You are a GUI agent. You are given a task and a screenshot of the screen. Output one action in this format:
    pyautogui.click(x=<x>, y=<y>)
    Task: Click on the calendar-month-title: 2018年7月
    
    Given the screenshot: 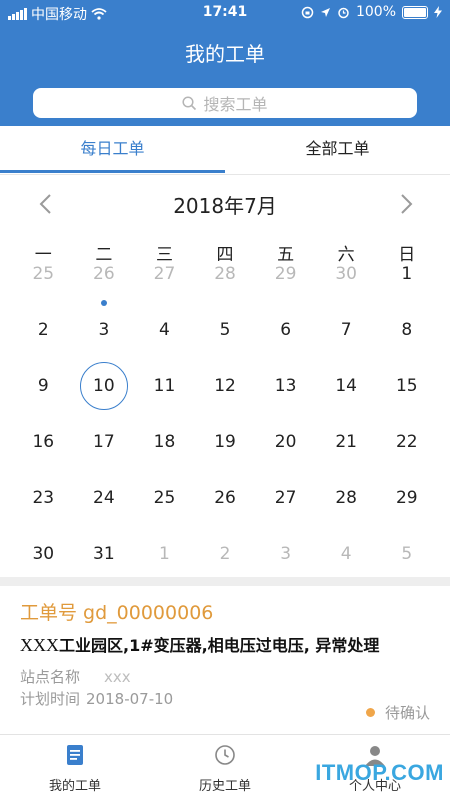 What is the action you would take?
    pyautogui.click(x=225, y=206)
    